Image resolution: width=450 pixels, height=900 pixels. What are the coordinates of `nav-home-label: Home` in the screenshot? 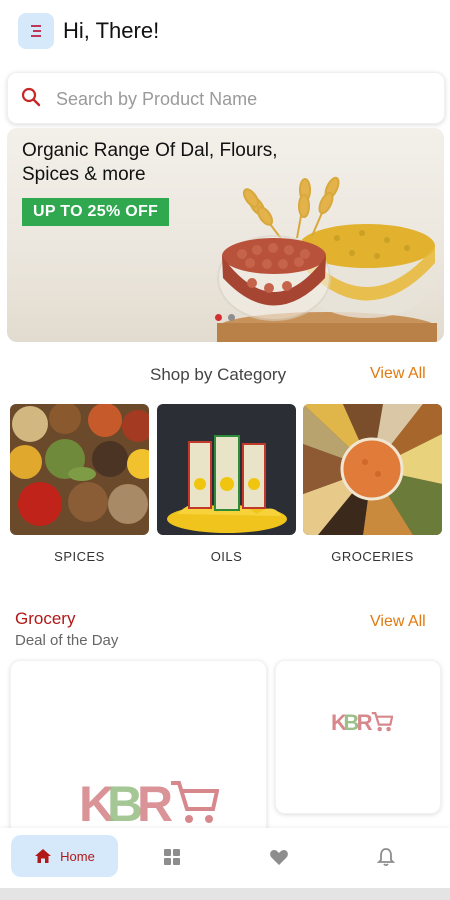 It's located at (77, 856).